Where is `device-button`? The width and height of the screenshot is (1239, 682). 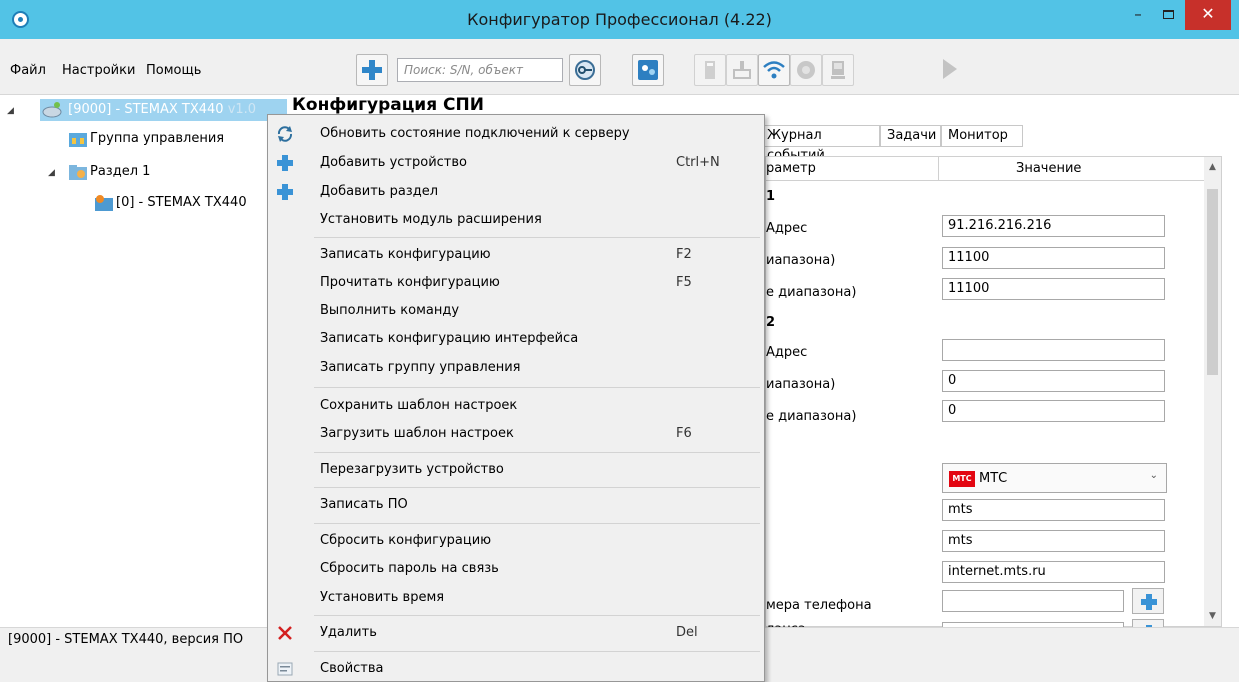
device-button is located at coordinates (838, 70).